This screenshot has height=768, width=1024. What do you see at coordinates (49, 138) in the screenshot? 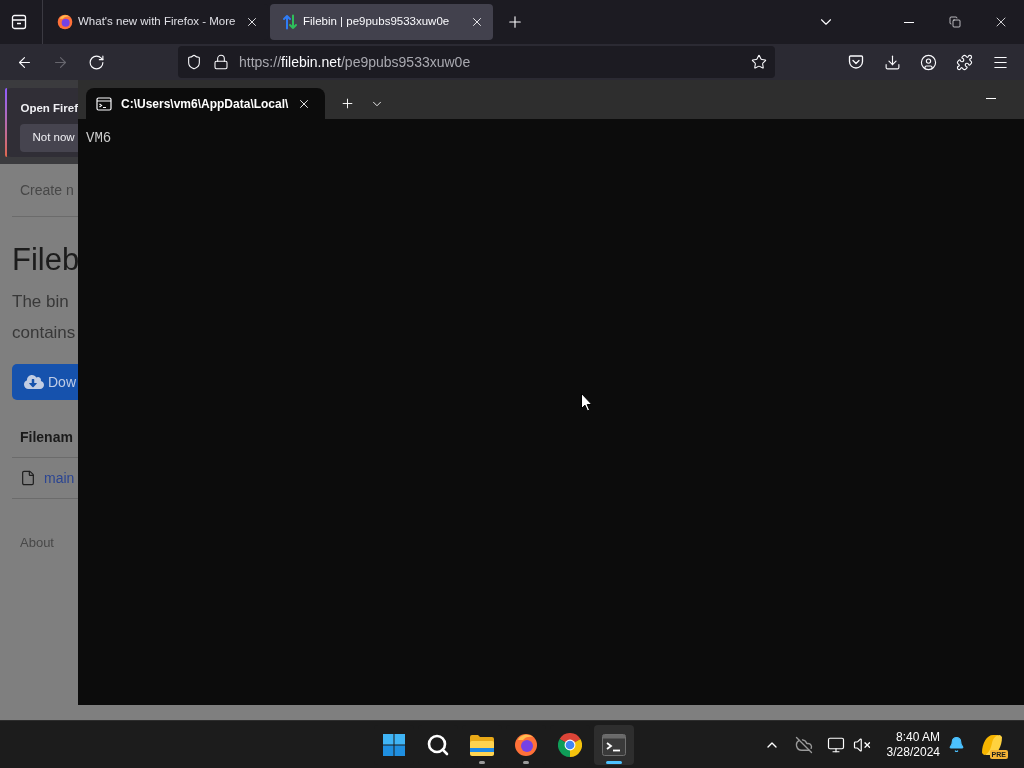
I see `not-now-button: Not now` at bounding box center [49, 138].